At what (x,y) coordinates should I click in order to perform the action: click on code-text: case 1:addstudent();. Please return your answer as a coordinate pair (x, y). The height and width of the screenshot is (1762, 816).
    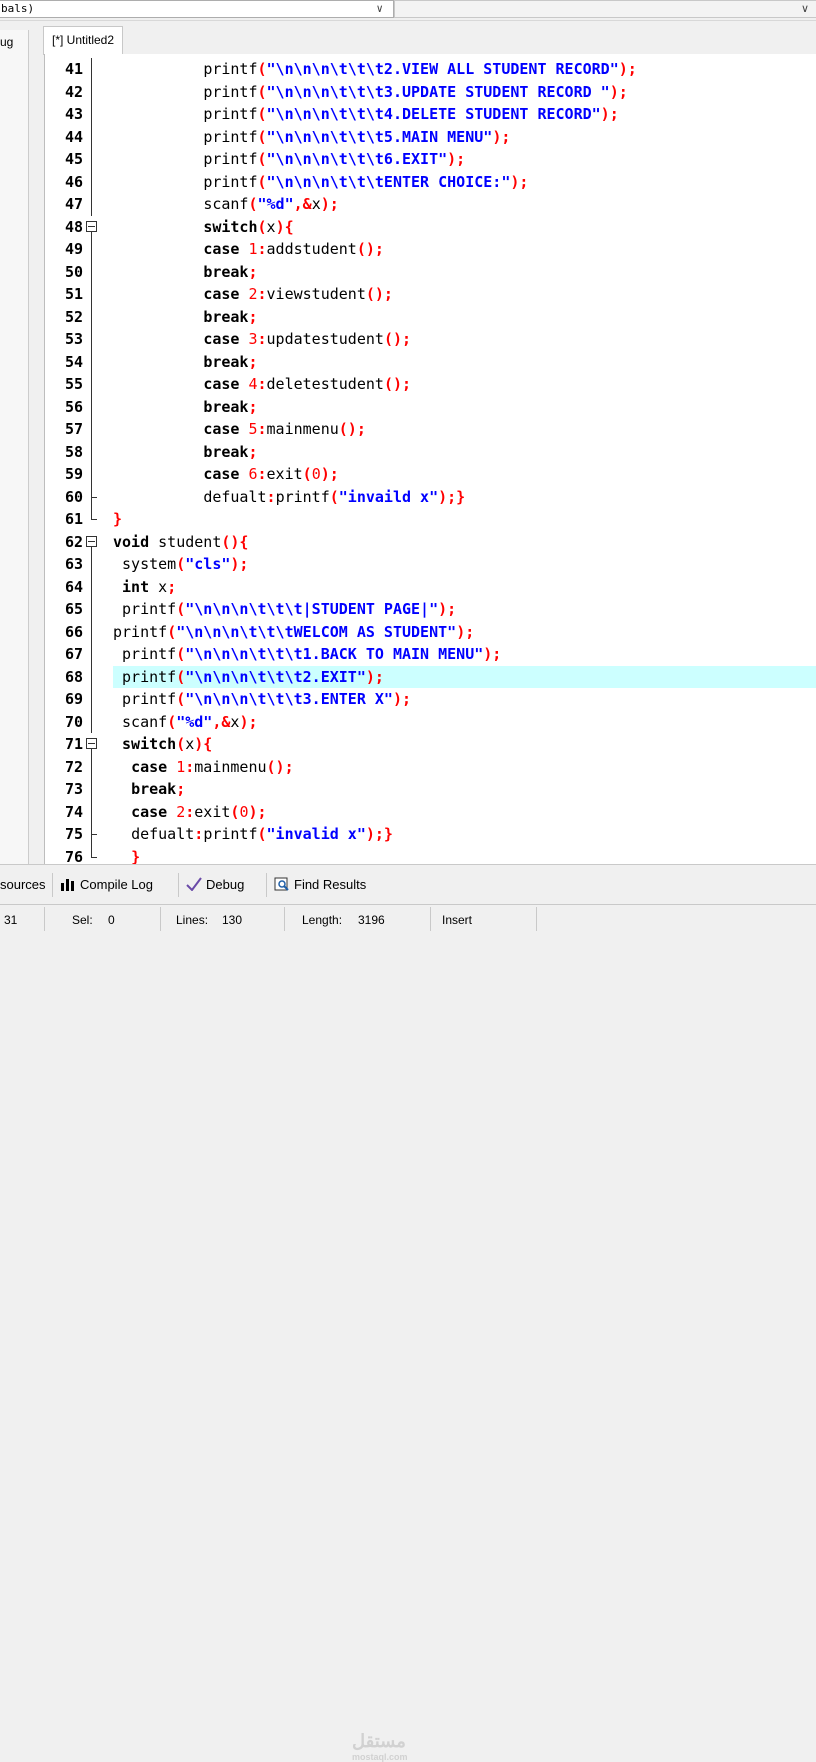
    Looking at the image, I should click on (464, 249).